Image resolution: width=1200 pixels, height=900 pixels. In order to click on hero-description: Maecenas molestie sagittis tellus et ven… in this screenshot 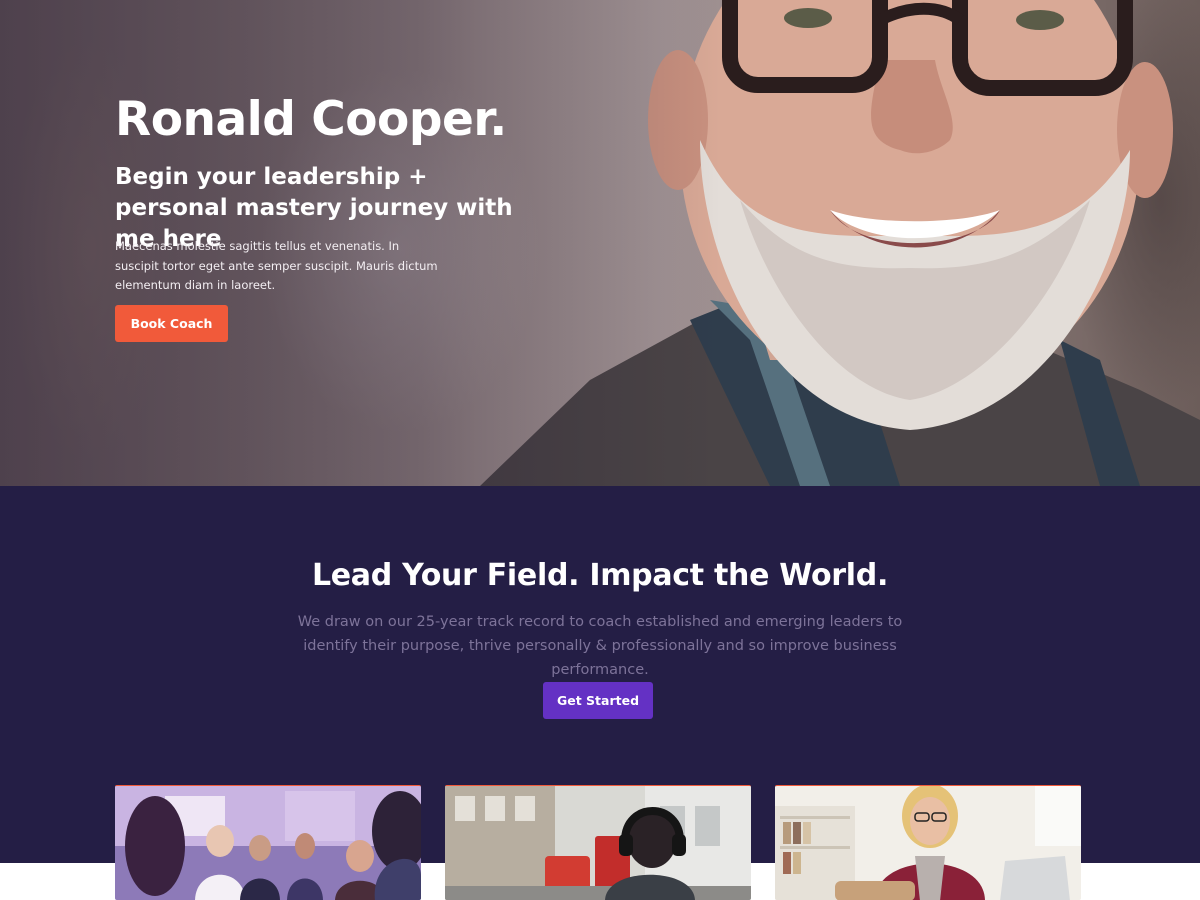, I will do `click(276, 265)`.